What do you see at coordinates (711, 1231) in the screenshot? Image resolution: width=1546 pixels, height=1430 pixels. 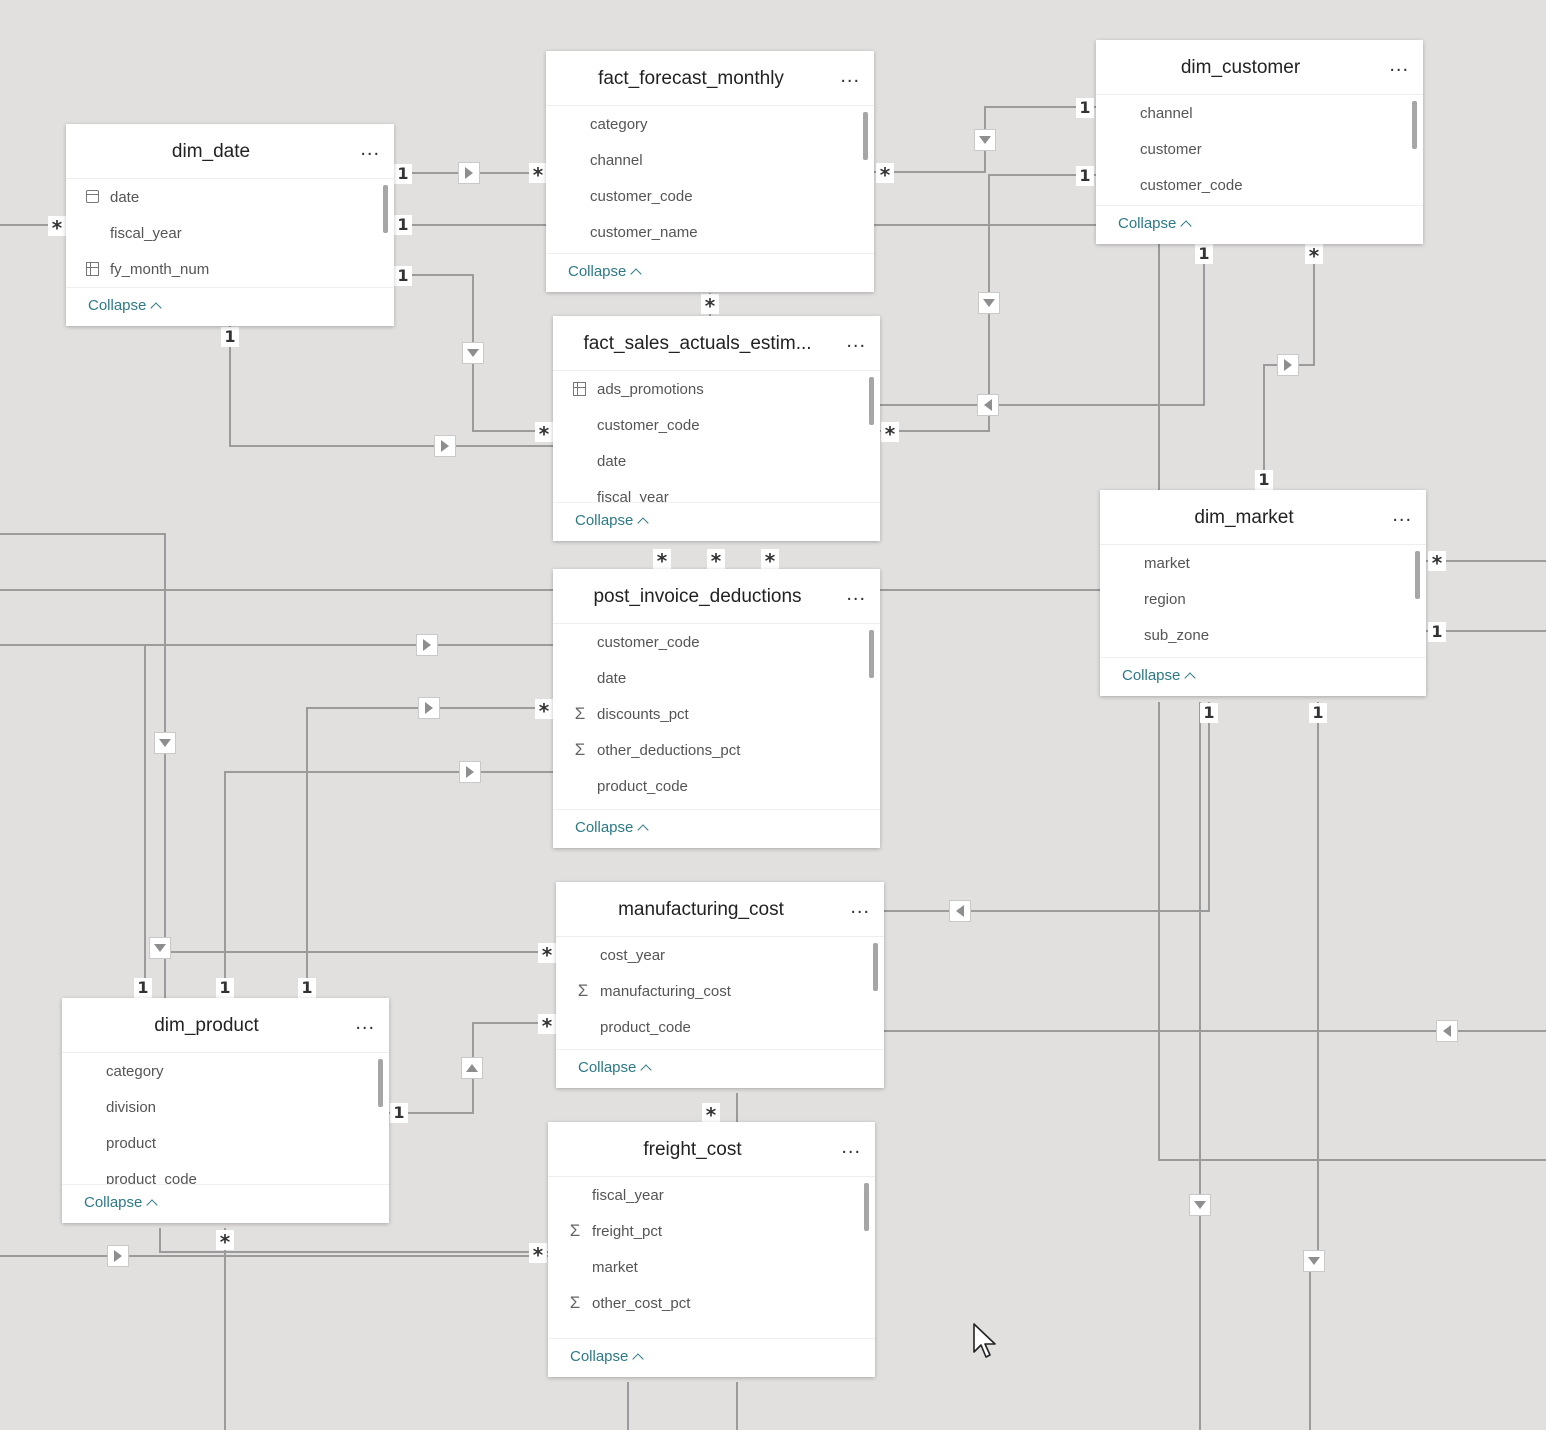 I see `field-row: Σfreight_pct` at bounding box center [711, 1231].